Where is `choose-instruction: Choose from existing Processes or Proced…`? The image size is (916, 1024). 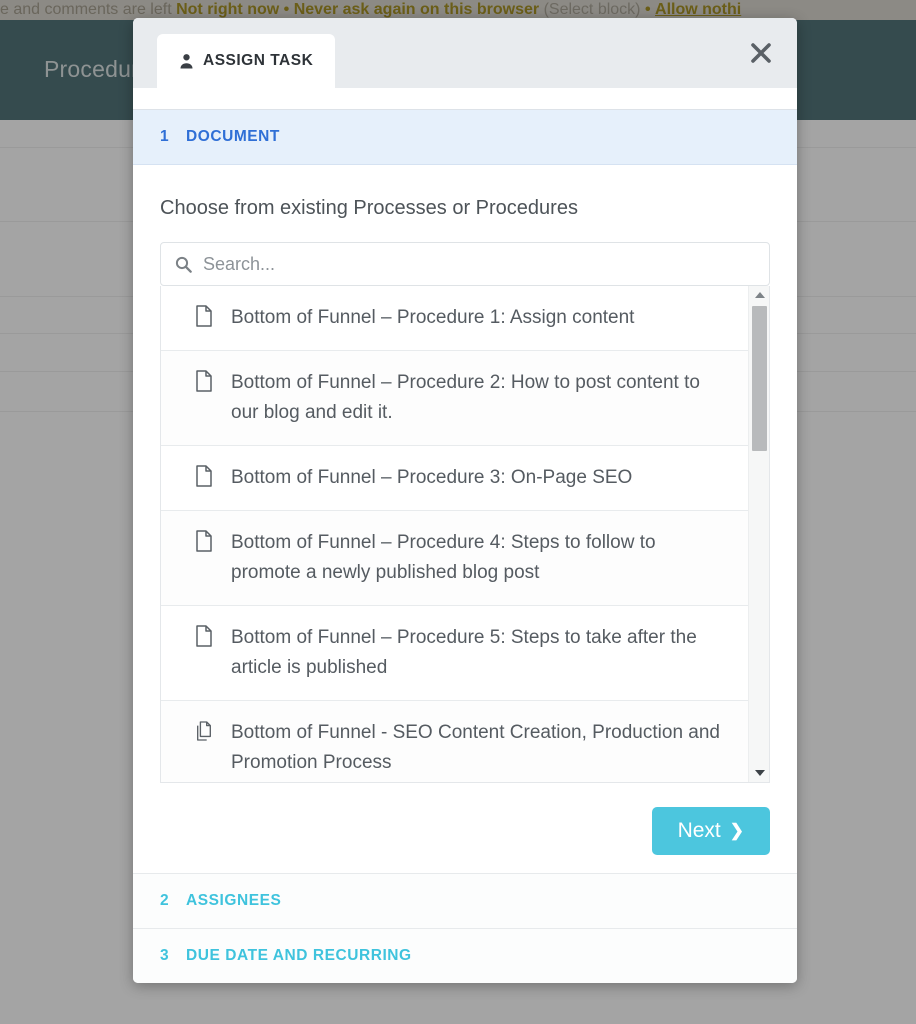
choose-instruction: Choose from existing Processes or Proced… is located at coordinates (369, 208).